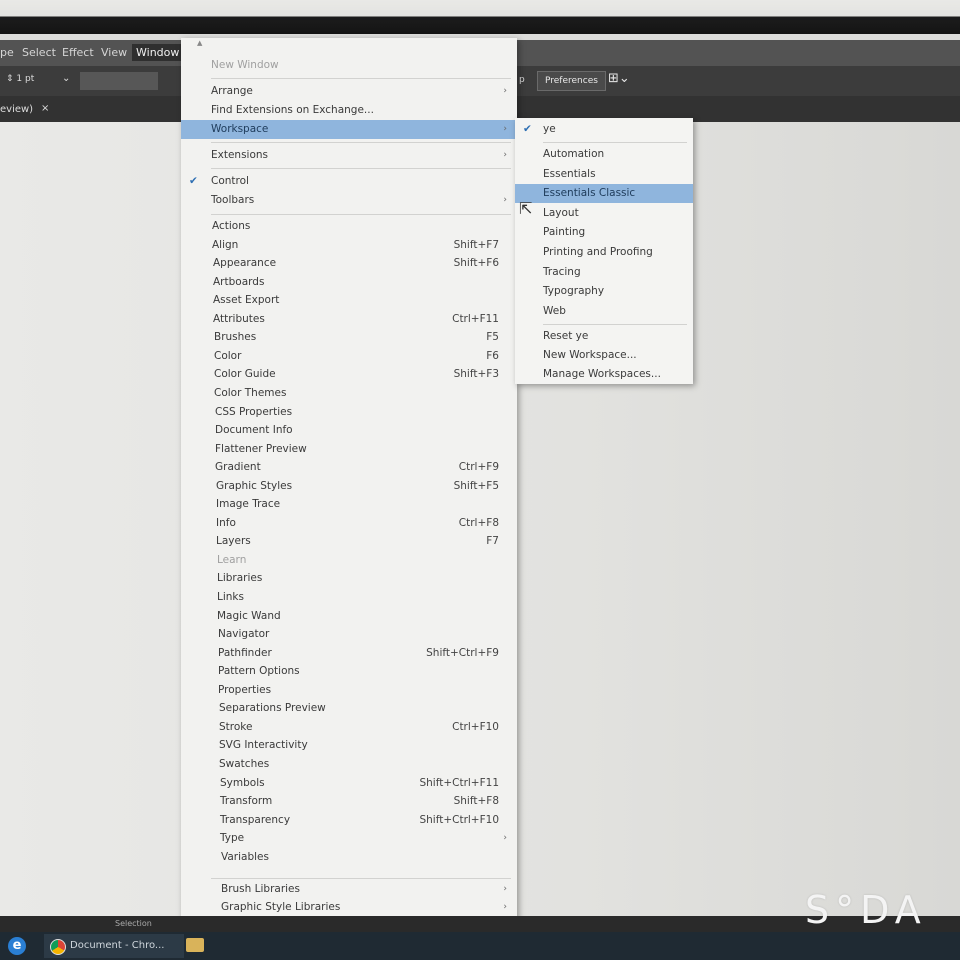 The image size is (960, 960). Describe the element at coordinates (39, 52) in the screenshot. I see `menu-select: Select` at that location.